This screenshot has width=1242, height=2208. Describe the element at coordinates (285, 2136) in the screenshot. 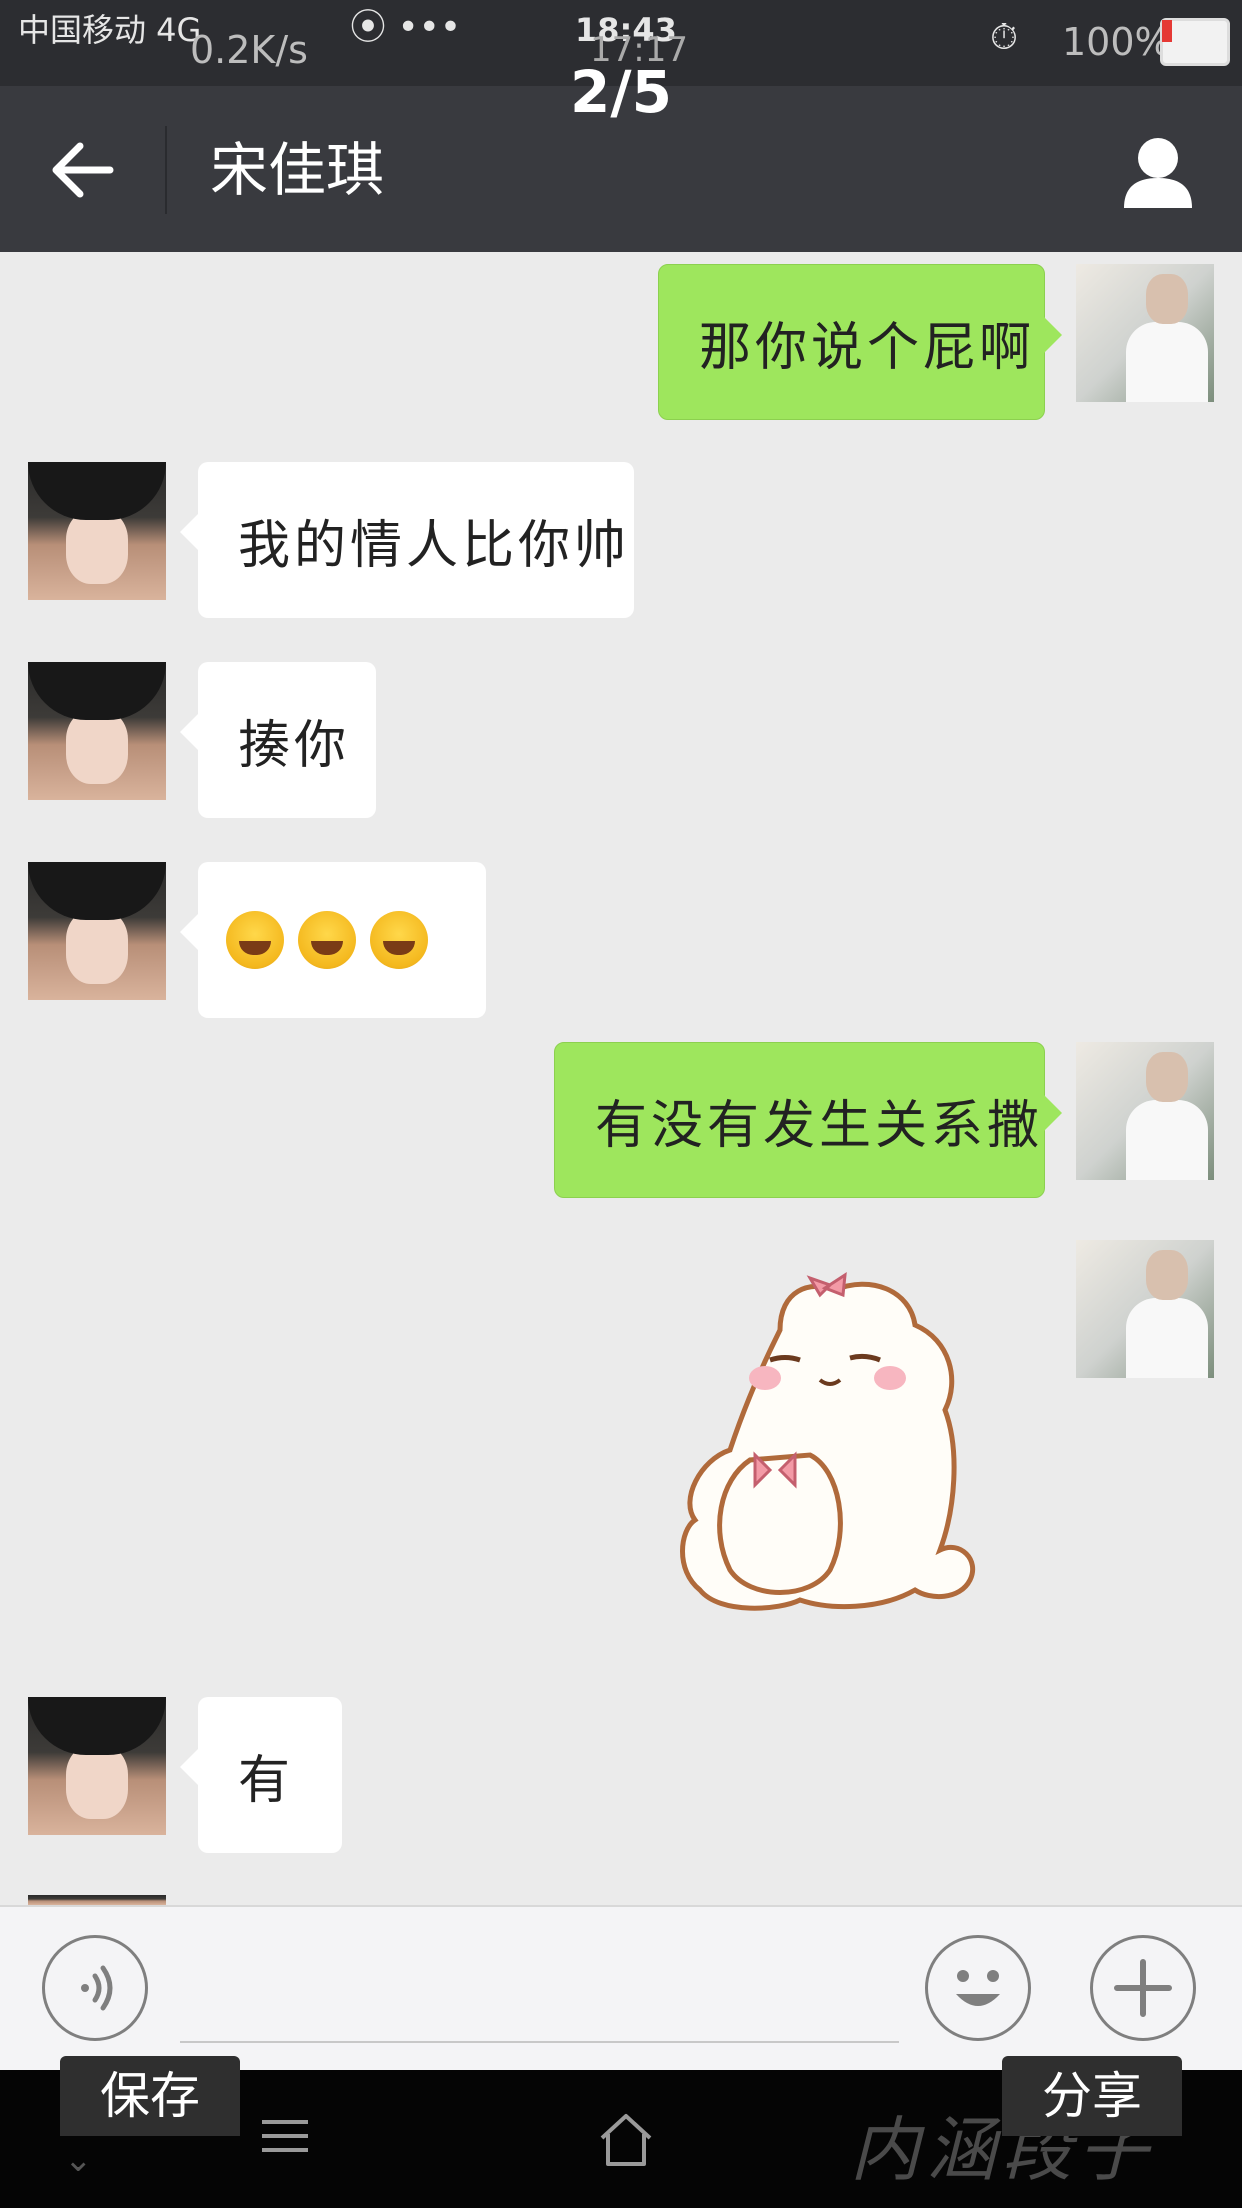

I see `menu-icon` at that location.